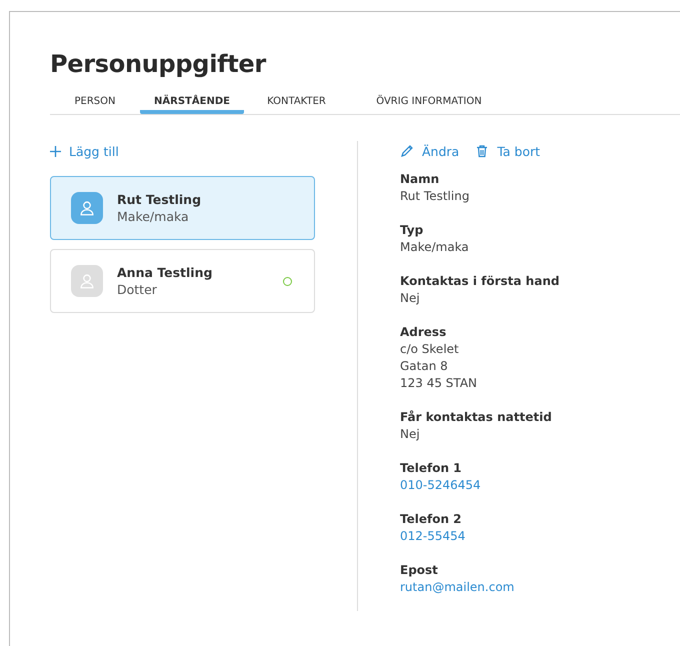 The height and width of the screenshot is (646, 680). What do you see at coordinates (424, 332) in the screenshot?
I see `field-label: Adress` at bounding box center [424, 332].